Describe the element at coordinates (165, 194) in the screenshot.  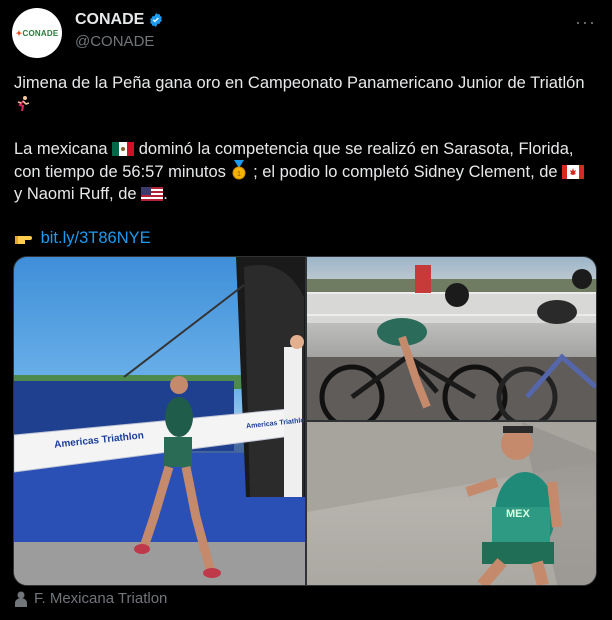
I see `body-text-5: .` at that location.